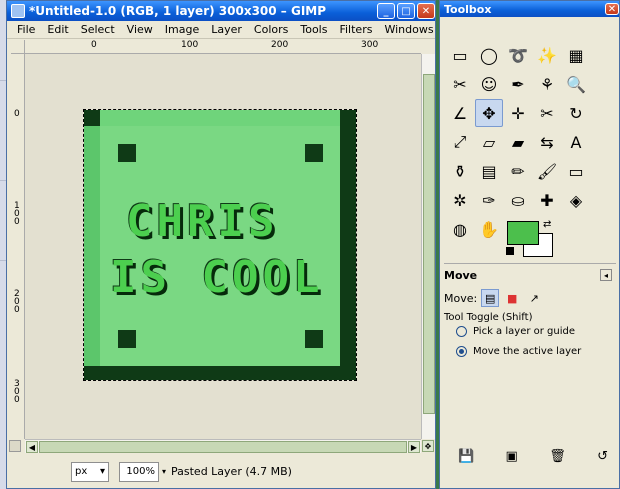 The width and height of the screenshot is (620, 489). What do you see at coordinates (57, 29) in the screenshot?
I see `menu-edit: Edit` at bounding box center [57, 29].